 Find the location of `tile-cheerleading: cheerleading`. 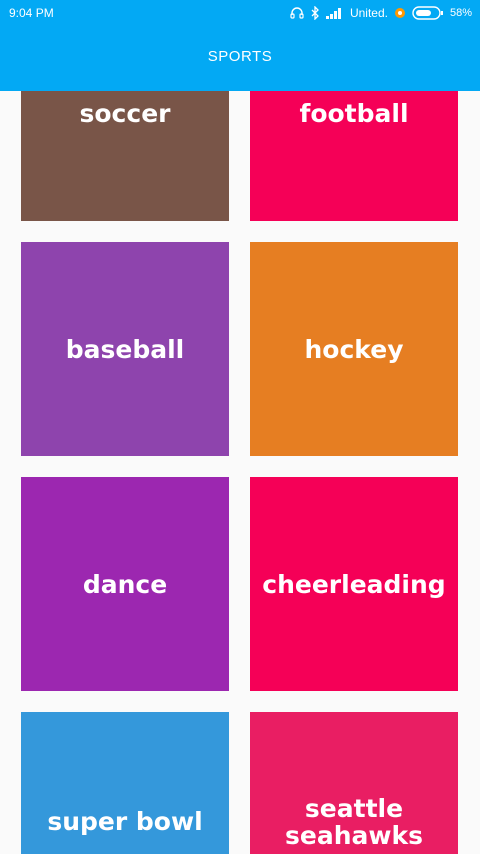

tile-cheerleading: cheerleading is located at coordinates (354, 584).